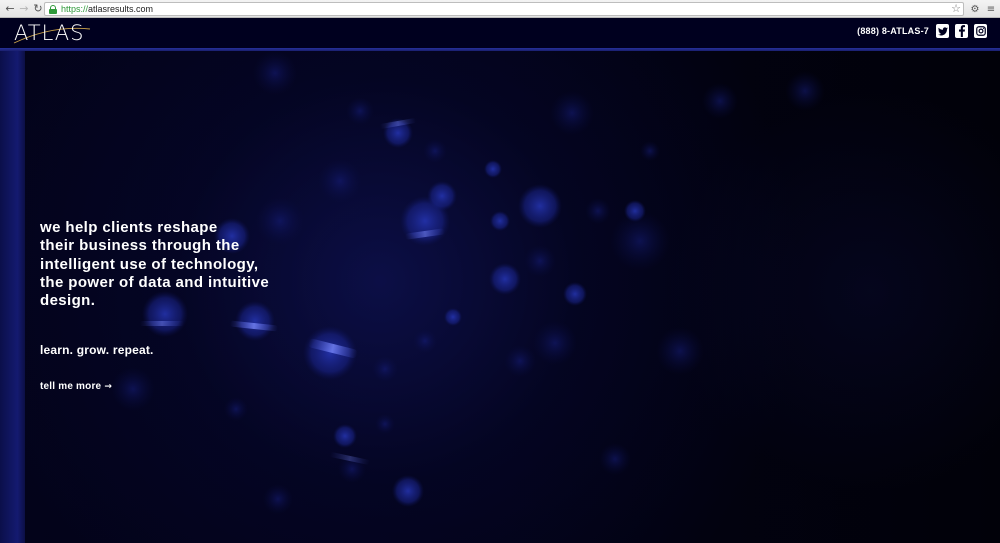 This screenshot has height=543, width=1000. I want to click on address-bar: https://atlasresults.com ☆, so click(504, 9).